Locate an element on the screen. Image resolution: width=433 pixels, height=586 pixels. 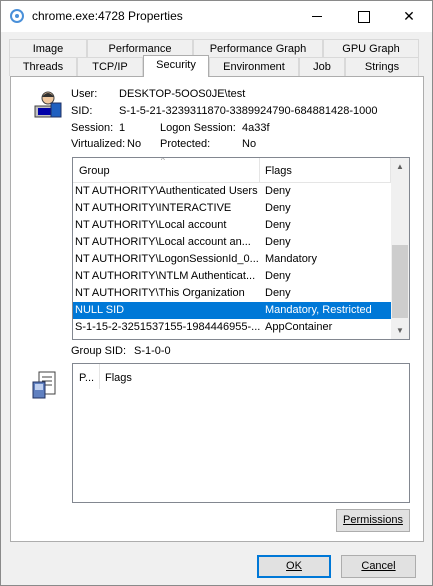
vertical-scrollbar: ▲ ▼ is located at coordinates (400, 248).